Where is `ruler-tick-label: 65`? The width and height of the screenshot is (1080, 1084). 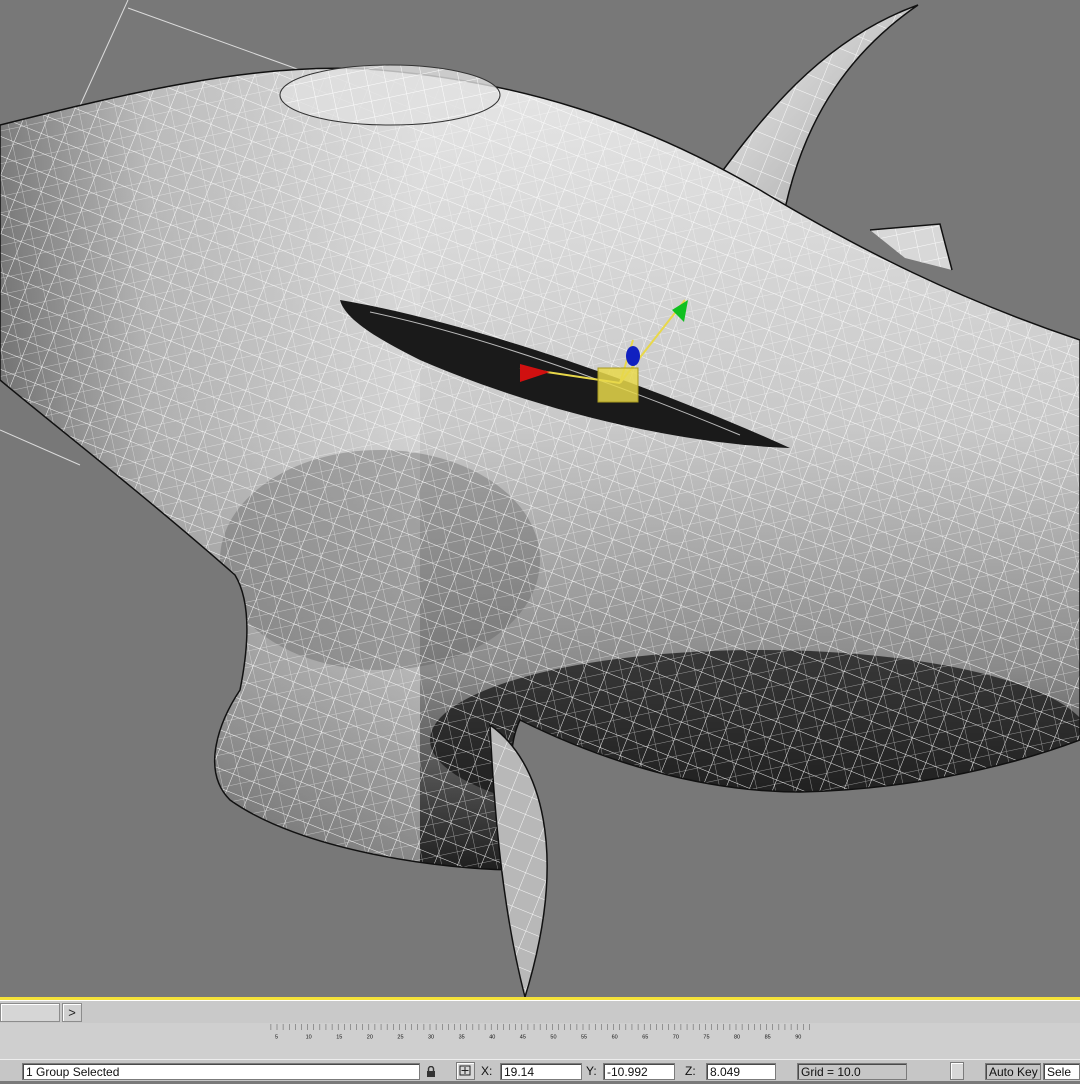
ruler-tick-label: 65 is located at coordinates (645, 1038).